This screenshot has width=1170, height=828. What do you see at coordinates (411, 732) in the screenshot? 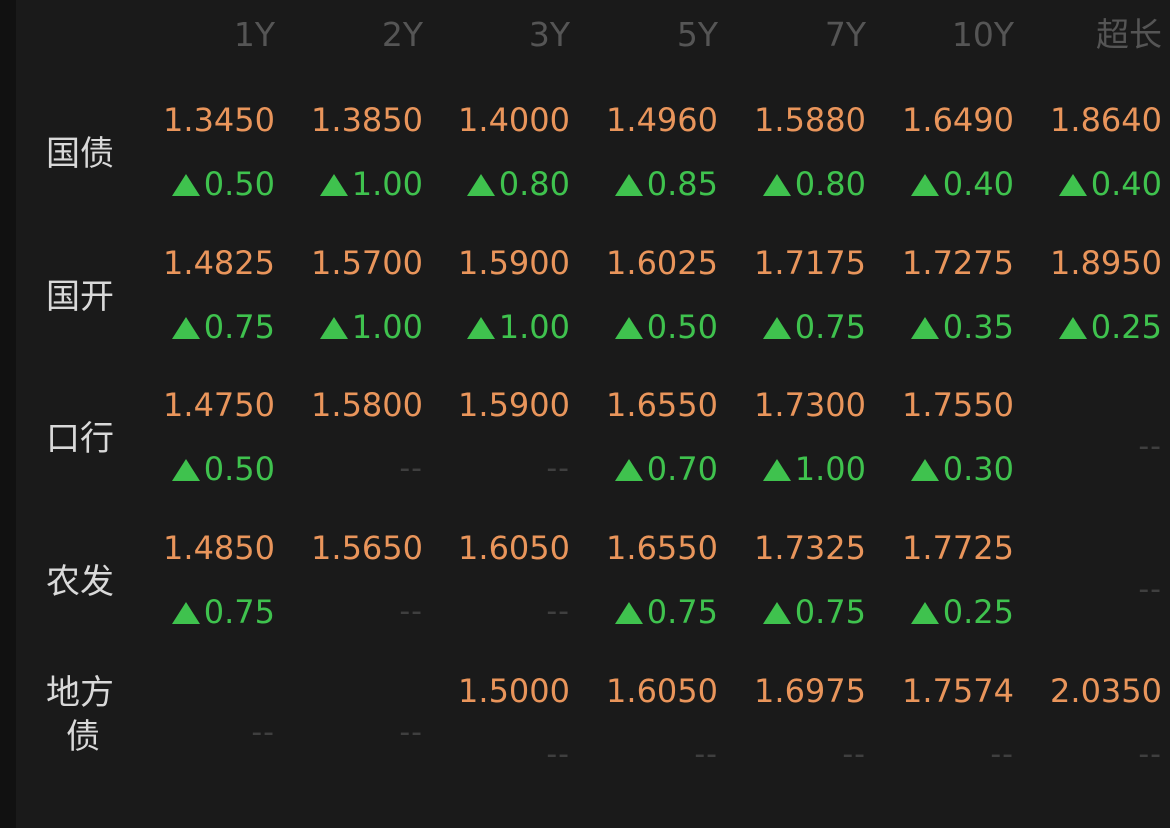
I see `cell-empty: --` at bounding box center [411, 732].